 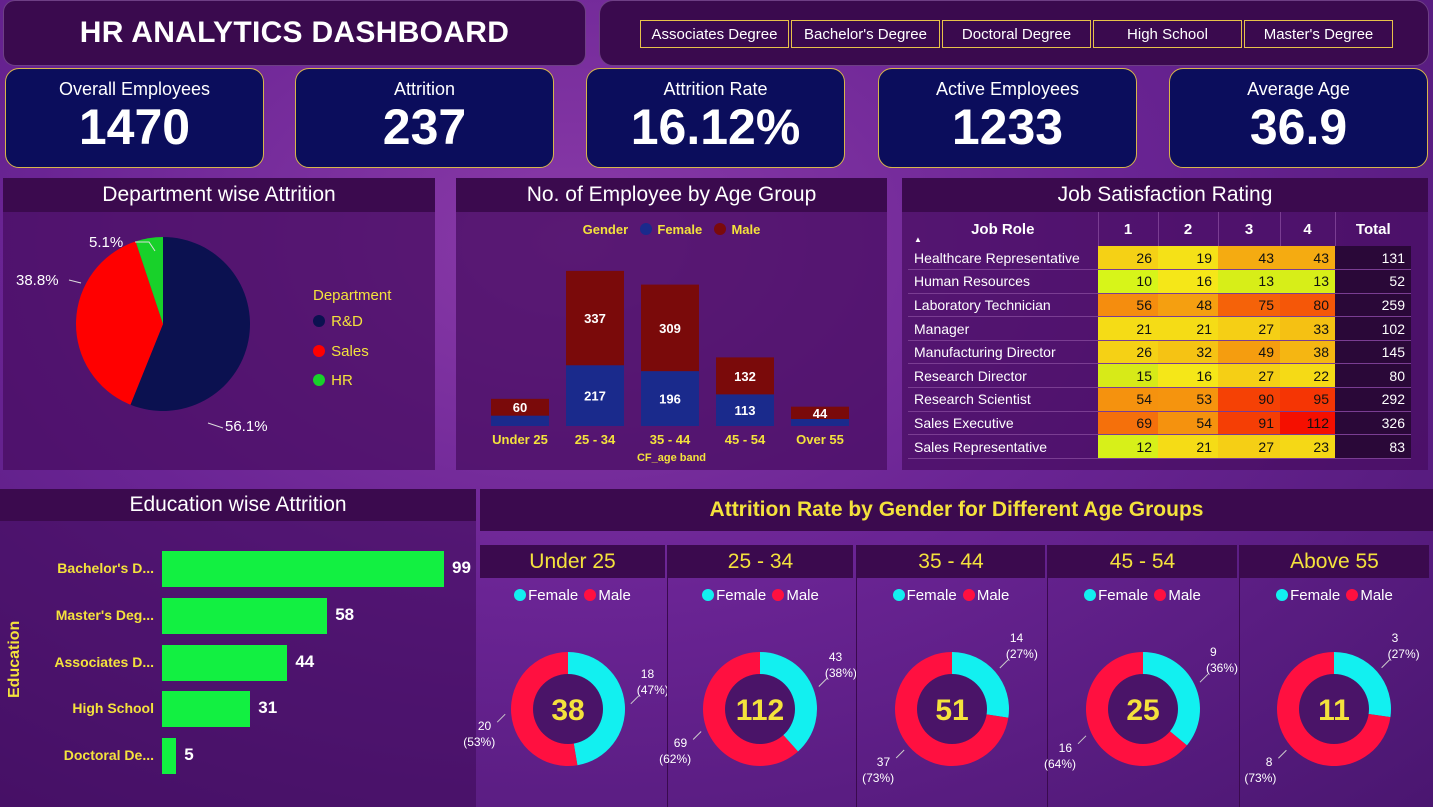 I want to click on job-role-cell: Healthcare Representative, so click(x=1003, y=258).